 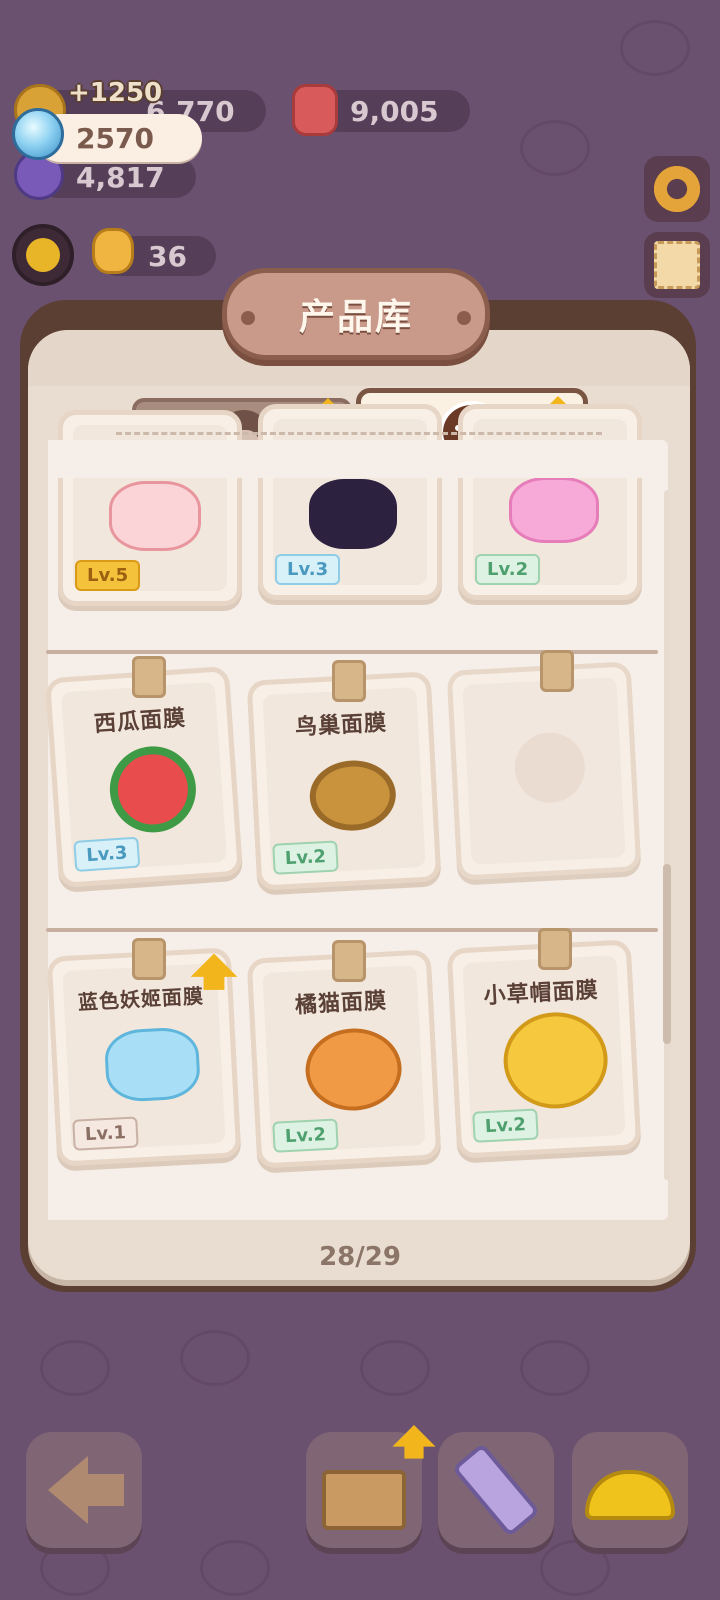 I want to click on sun-icon, so click(x=43, y=255).